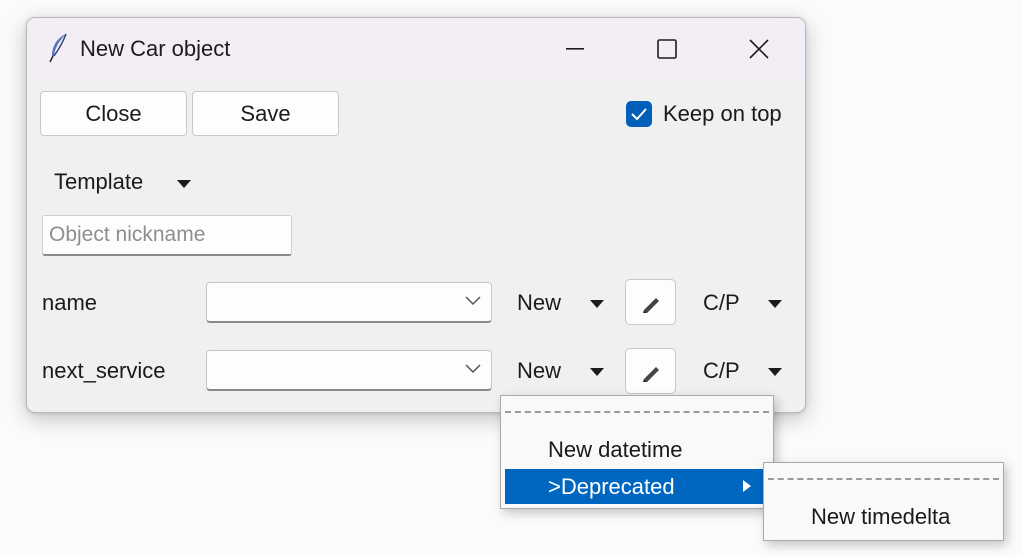  Describe the element at coordinates (722, 114) in the screenshot. I see `keep-on-top-label: Keep on top` at that location.